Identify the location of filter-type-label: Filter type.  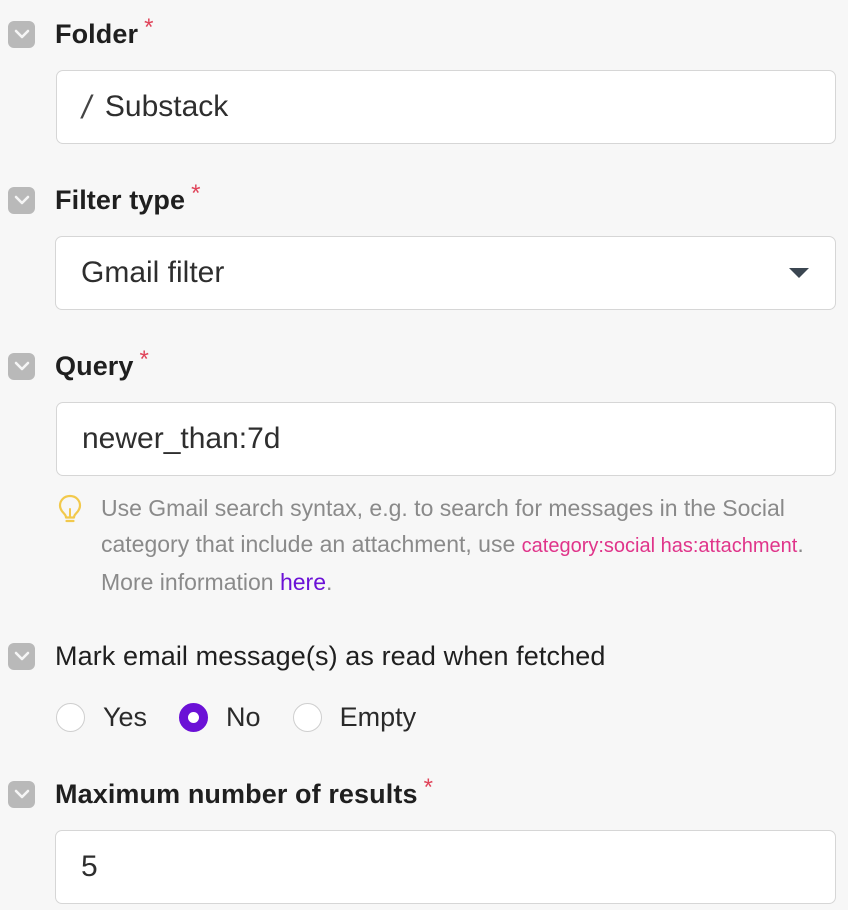
(120, 199).